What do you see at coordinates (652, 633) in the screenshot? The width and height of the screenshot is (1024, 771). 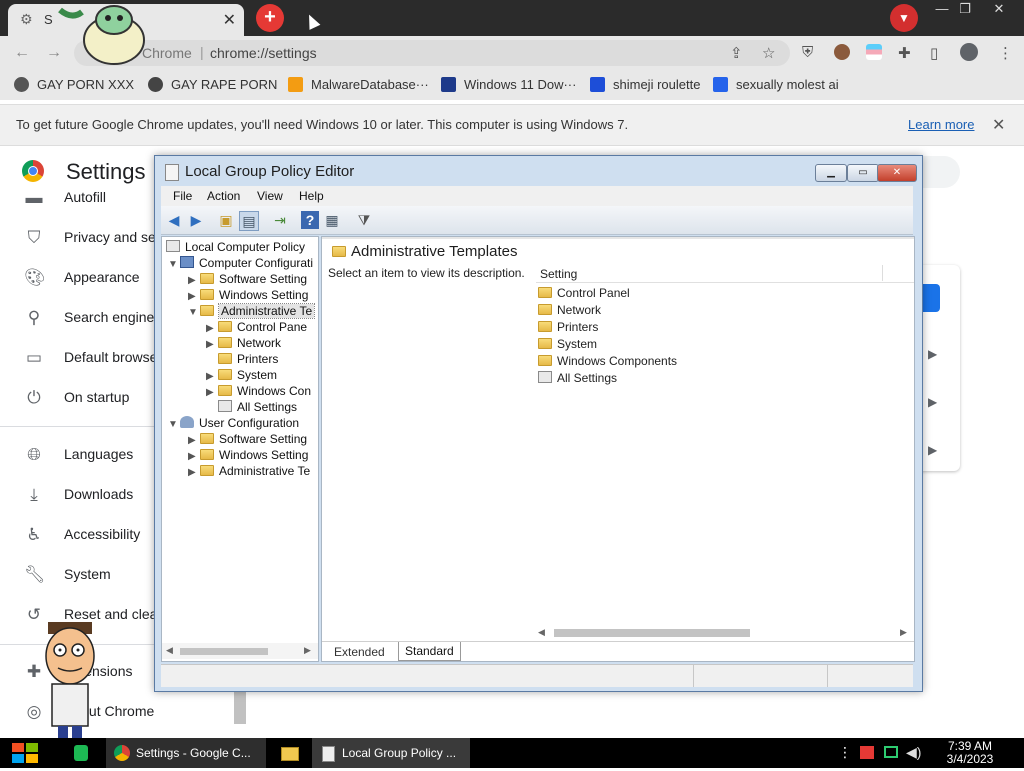 I see `content-scroll-thumb` at bounding box center [652, 633].